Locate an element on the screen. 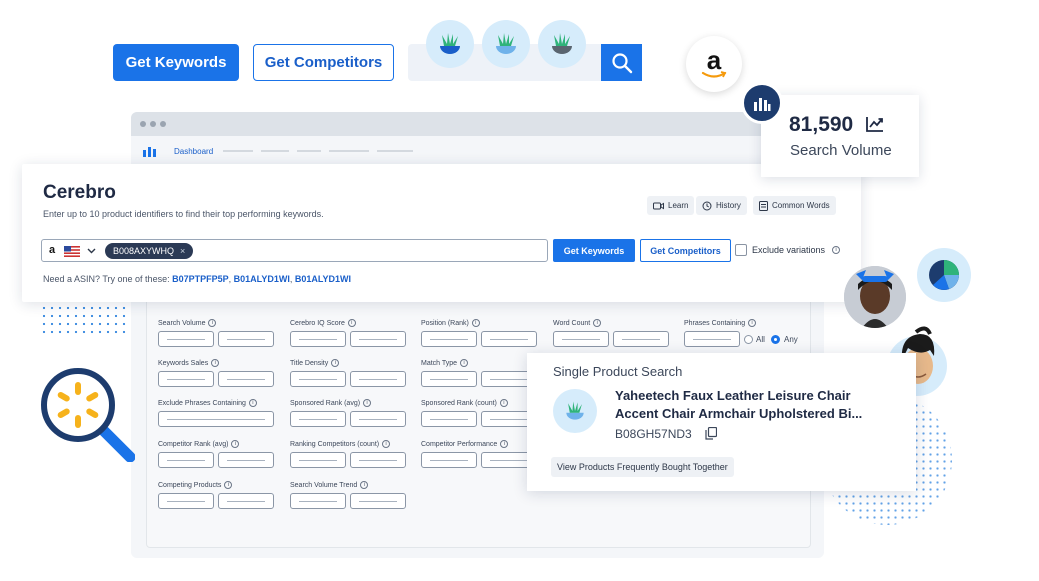 The height and width of the screenshot is (581, 1039). radio-any is located at coordinates (775, 339).